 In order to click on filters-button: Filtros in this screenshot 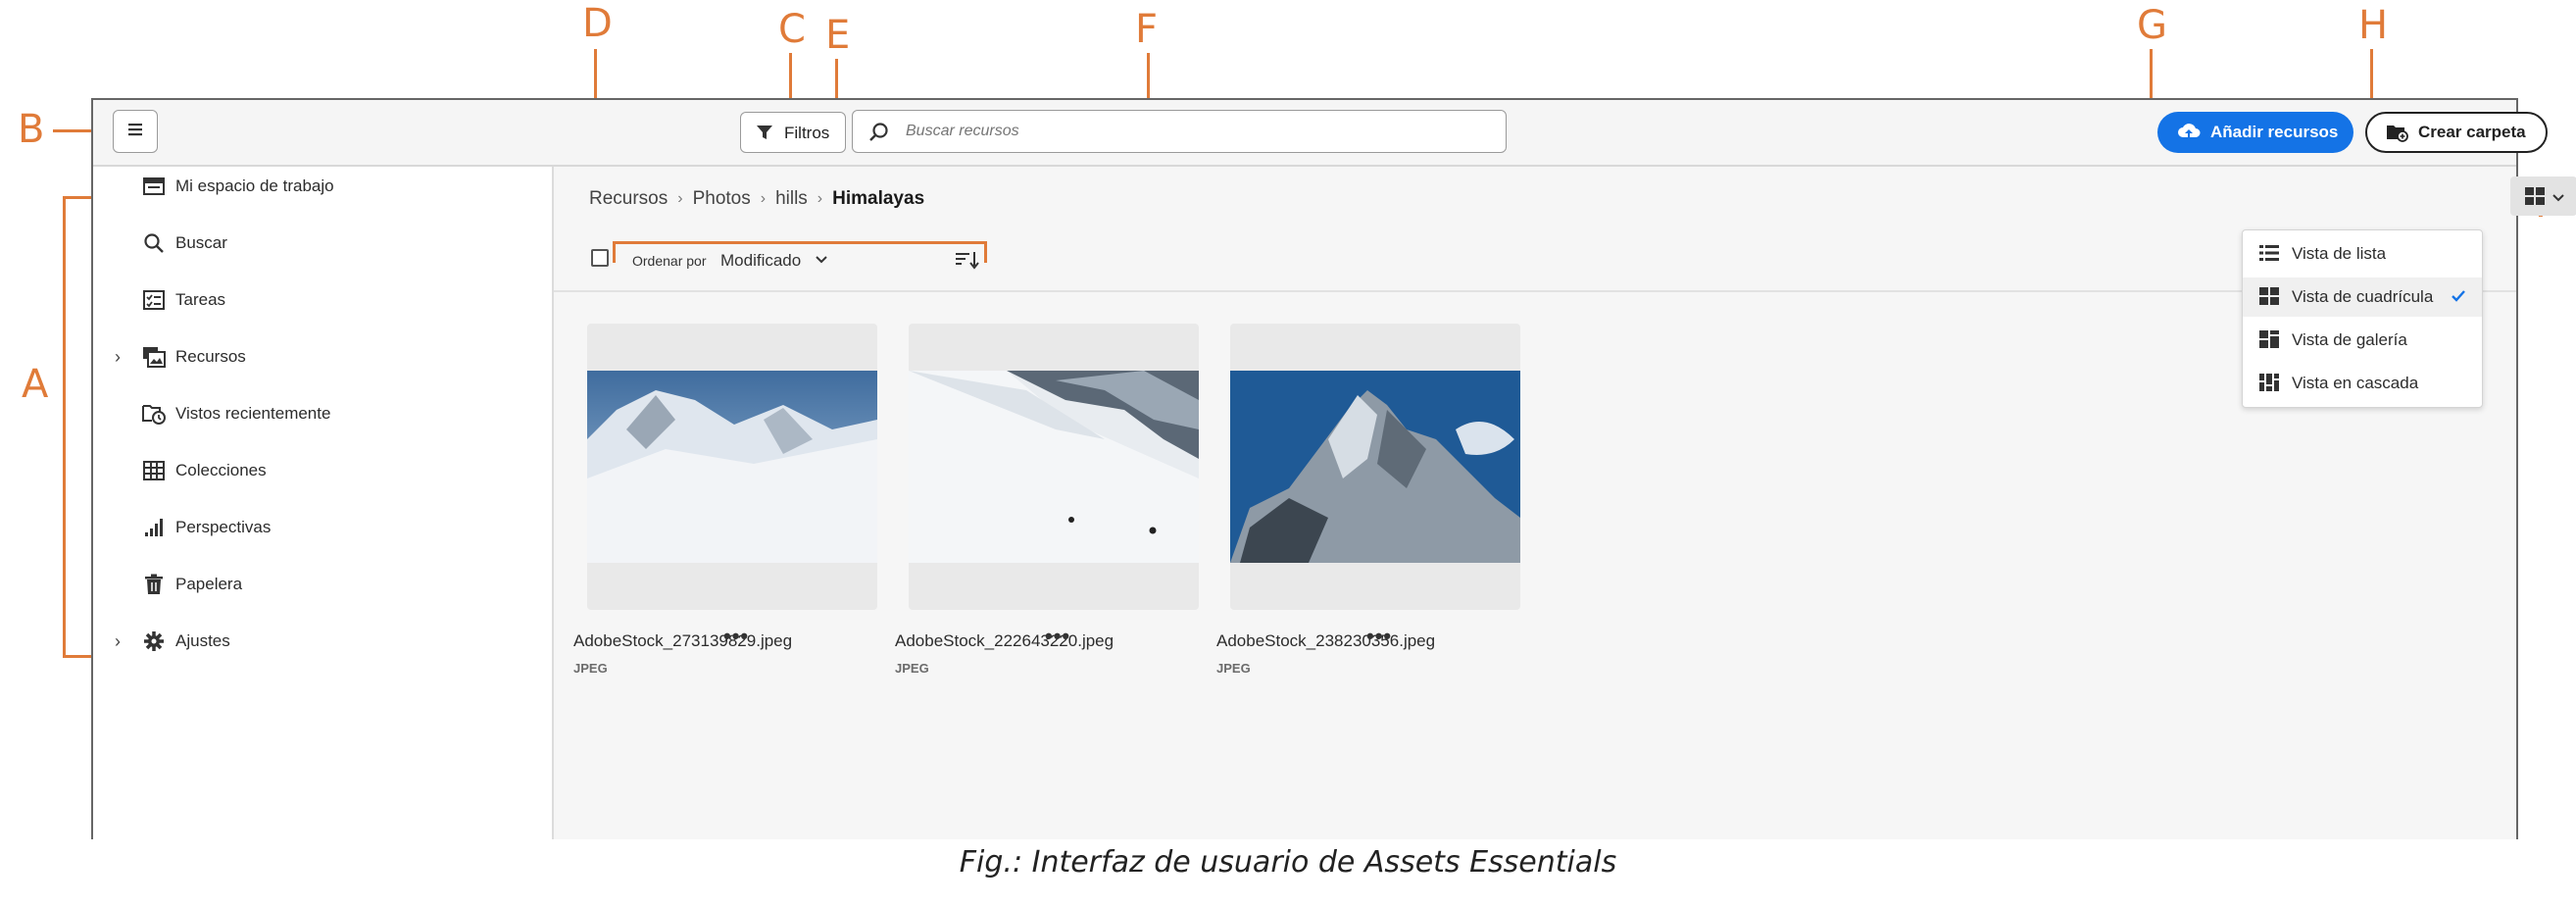, I will do `click(793, 133)`.